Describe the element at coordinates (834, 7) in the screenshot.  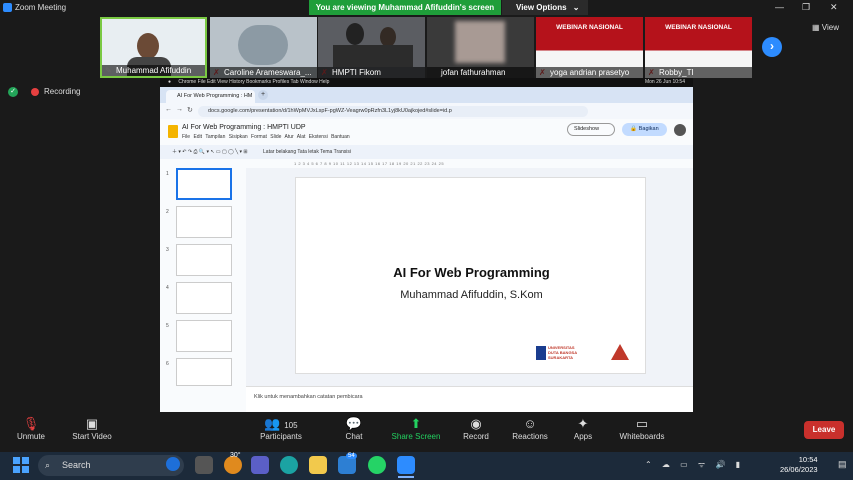
I see `close-icon: ✕` at that location.